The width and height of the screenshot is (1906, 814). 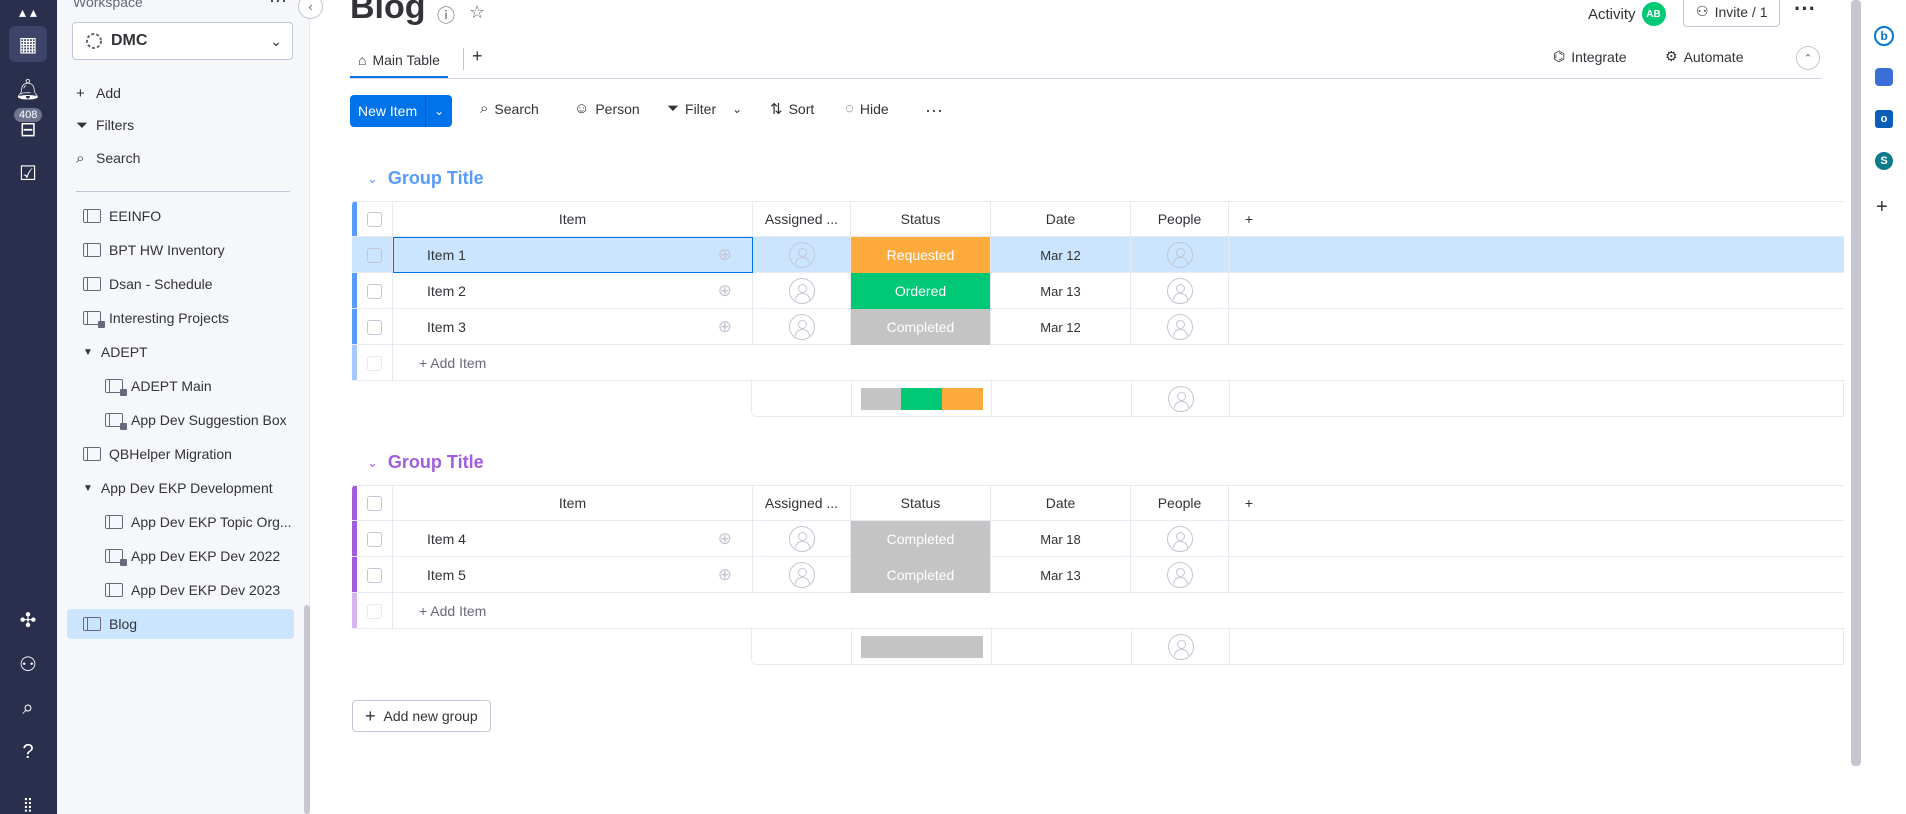 I want to click on search-icon: ⌕, so click(x=28, y=708).